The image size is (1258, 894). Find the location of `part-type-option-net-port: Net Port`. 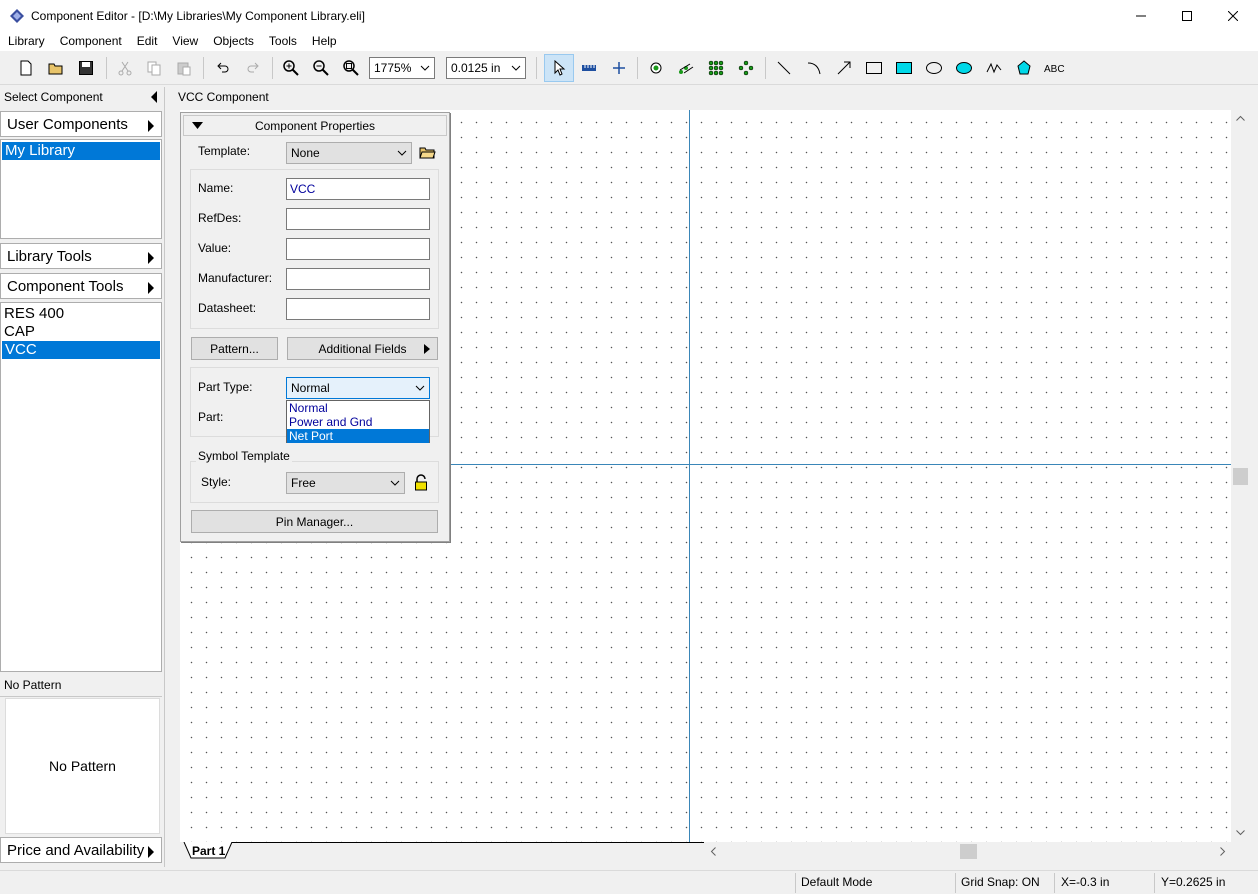

part-type-option-net-port: Net Port is located at coordinates (358, 436).